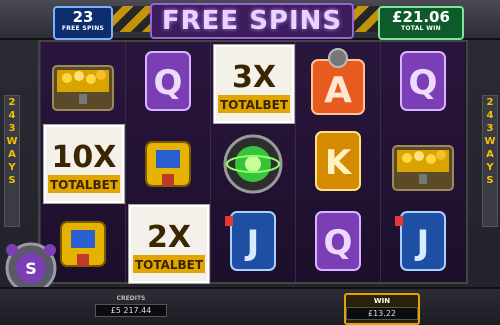 This screenshot has width=500, height=325. I want to click on win-value: £13.22, so click(382, 313).